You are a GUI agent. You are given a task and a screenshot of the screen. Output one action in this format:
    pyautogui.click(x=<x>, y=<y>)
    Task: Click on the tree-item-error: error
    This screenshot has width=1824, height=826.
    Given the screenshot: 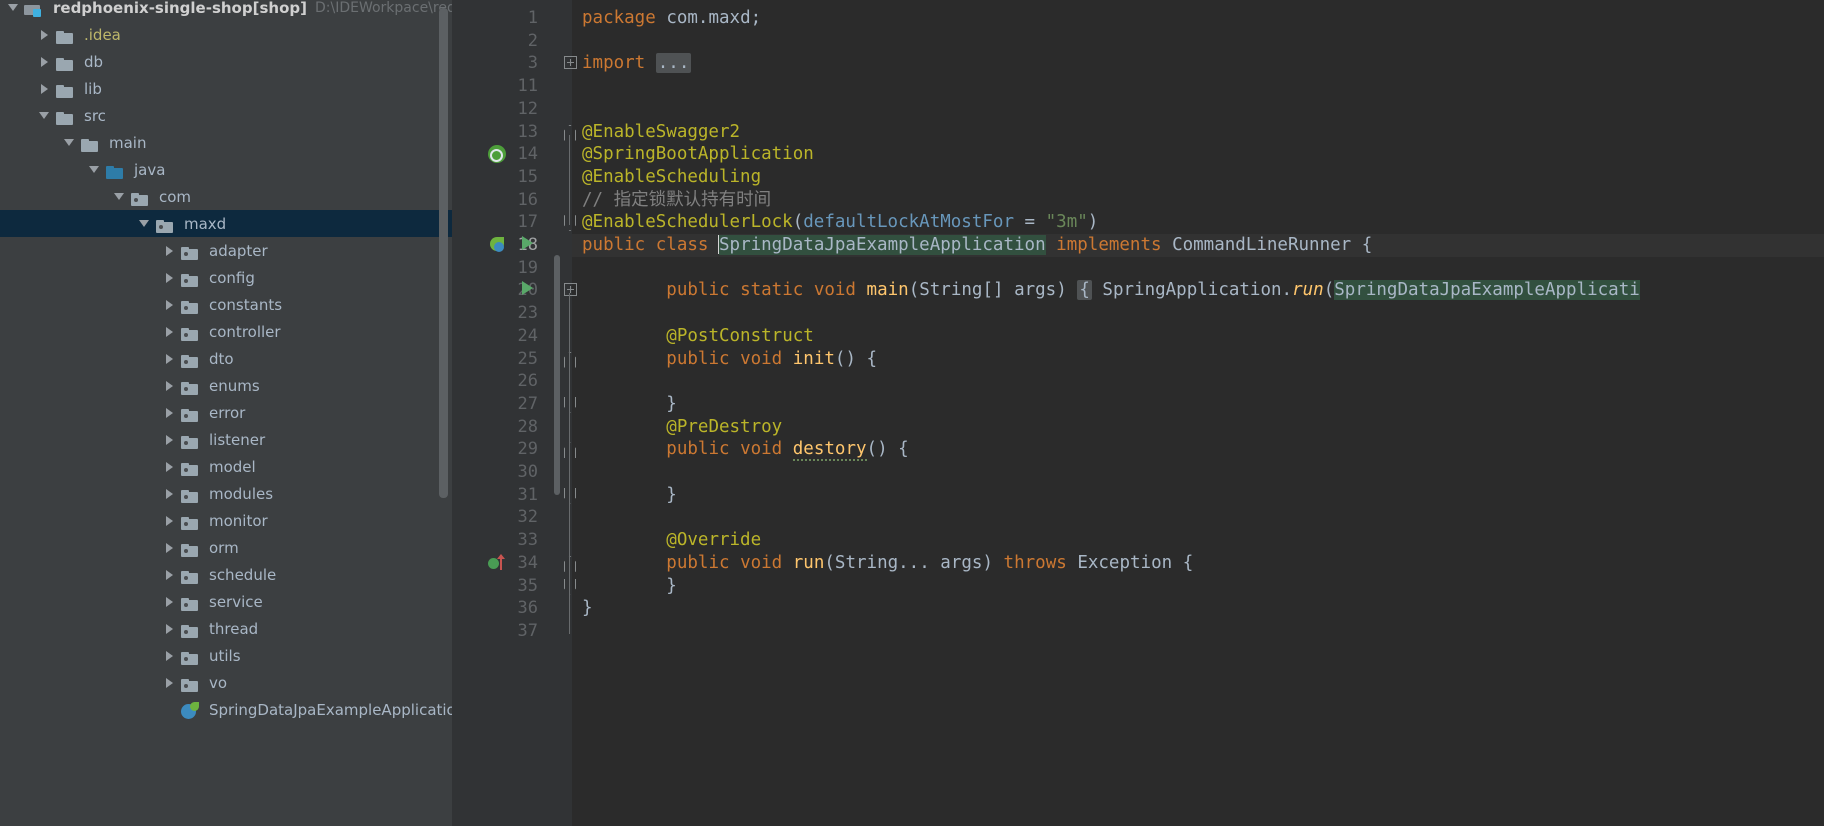 What is the action you would take?
    pyautogui.click(x=226, y=412)
    